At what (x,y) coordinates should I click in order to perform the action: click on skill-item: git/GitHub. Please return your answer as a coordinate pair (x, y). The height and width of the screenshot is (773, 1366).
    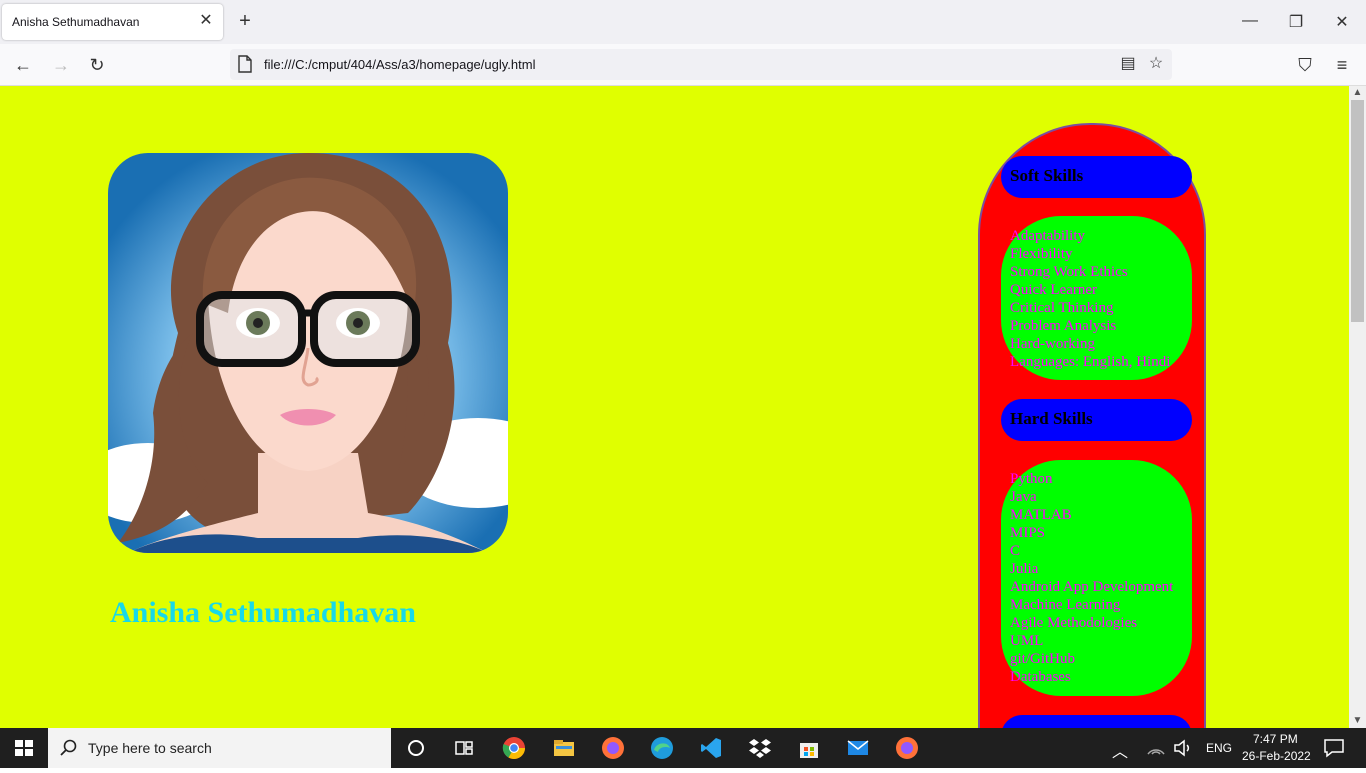
    Looking at the image, I should click on (1043, 659).